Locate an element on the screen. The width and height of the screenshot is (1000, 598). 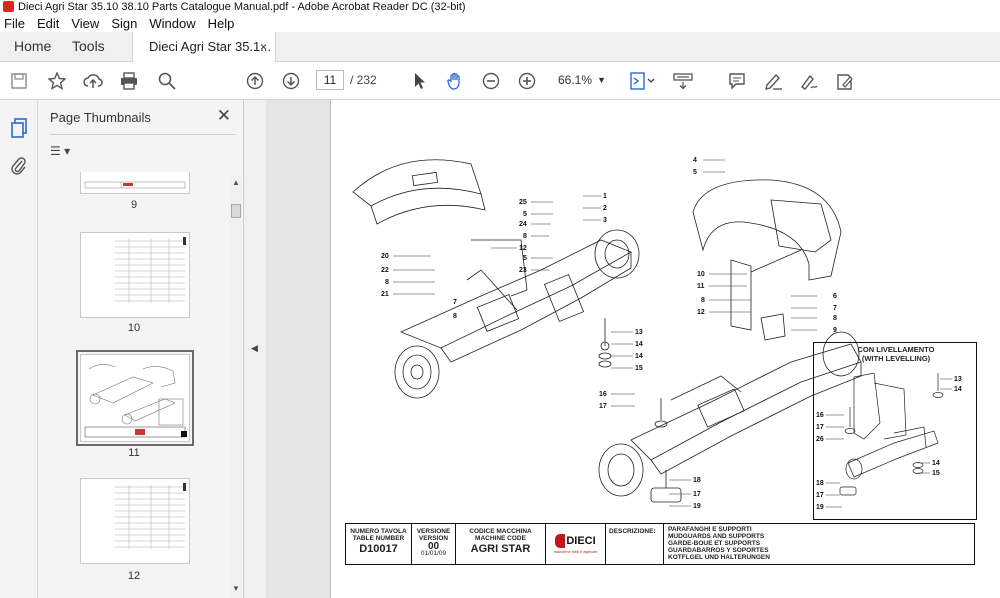
main-toolbar is located at coordinates (500, 81).